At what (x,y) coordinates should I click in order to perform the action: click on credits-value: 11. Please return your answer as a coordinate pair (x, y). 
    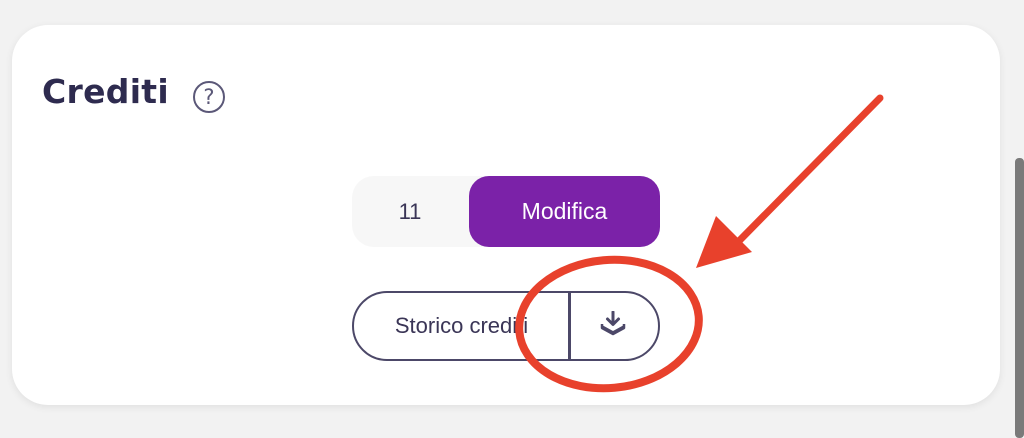
    Looking at the image, I should click on (410, 211).